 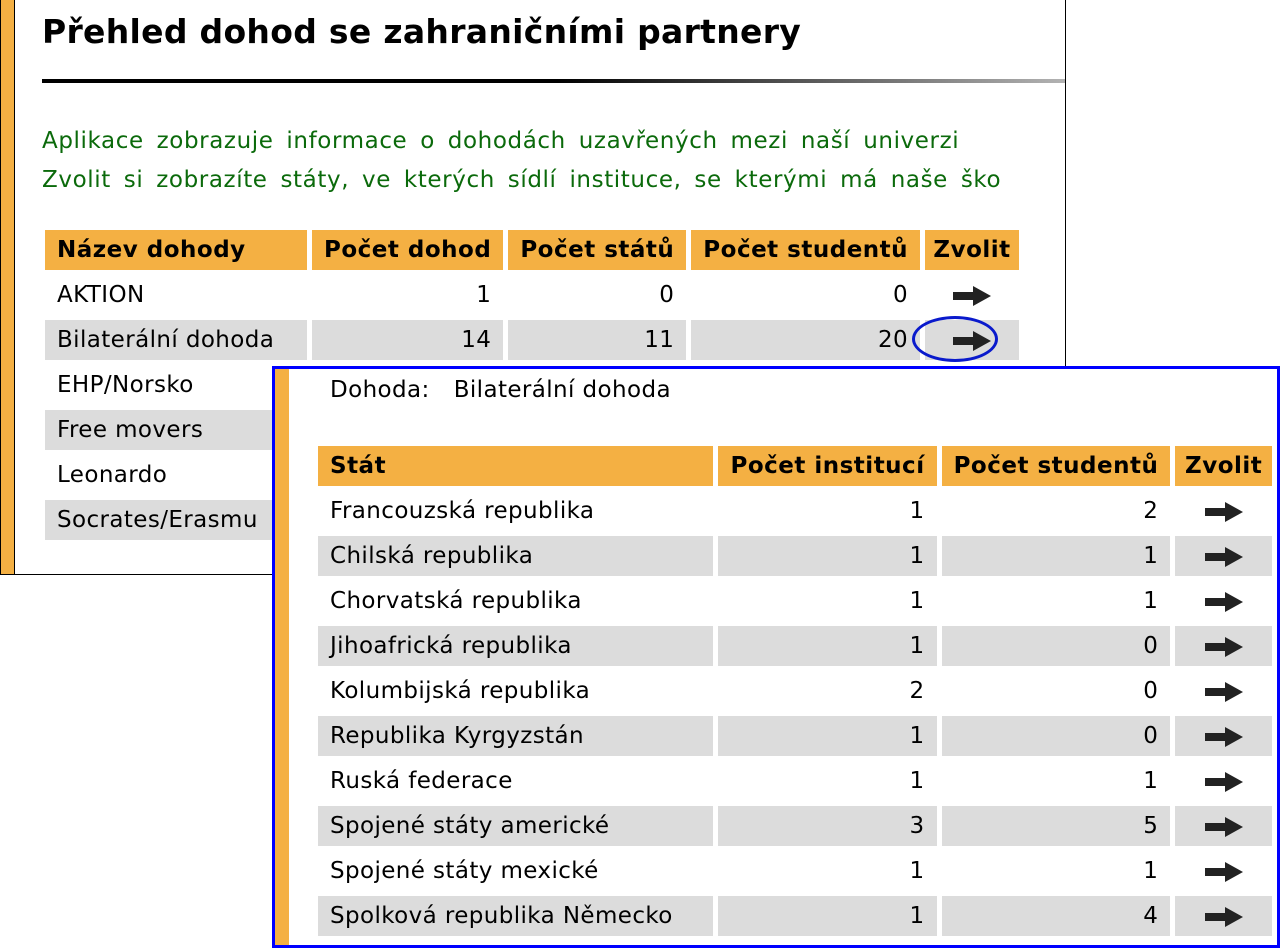 I want to click on state-count: 0, so click(x=597, y=295).